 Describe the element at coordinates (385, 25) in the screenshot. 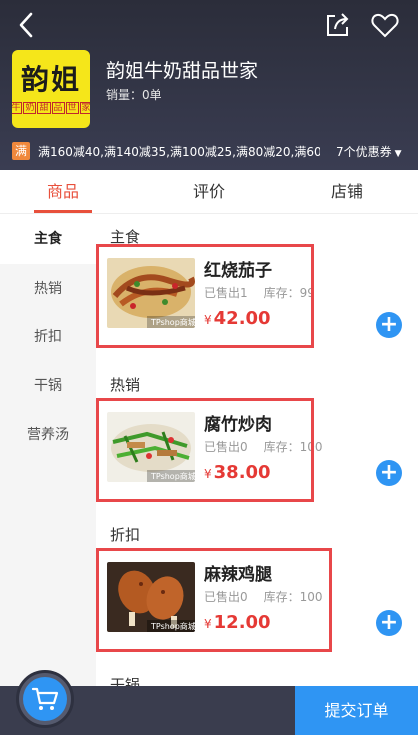

I see `heart-icon` at that location.